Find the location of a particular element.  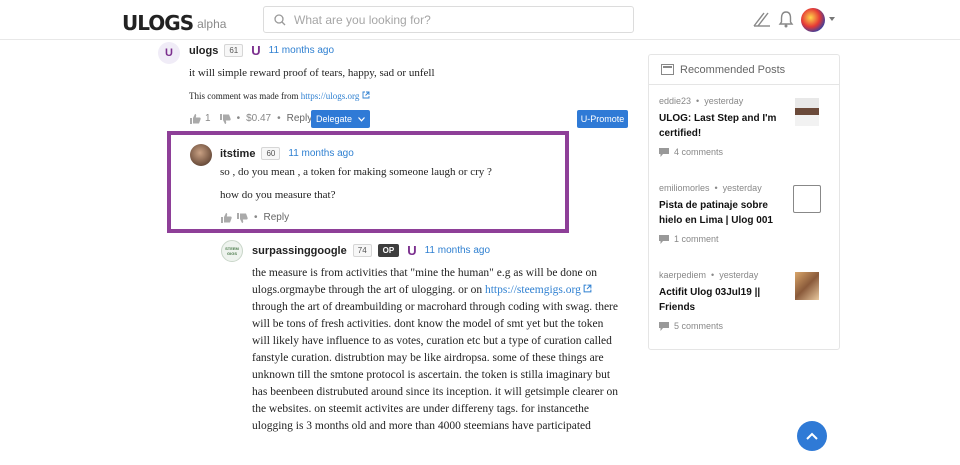

top-navbar: ULOGS alpha is located at coordinates (480, 20).